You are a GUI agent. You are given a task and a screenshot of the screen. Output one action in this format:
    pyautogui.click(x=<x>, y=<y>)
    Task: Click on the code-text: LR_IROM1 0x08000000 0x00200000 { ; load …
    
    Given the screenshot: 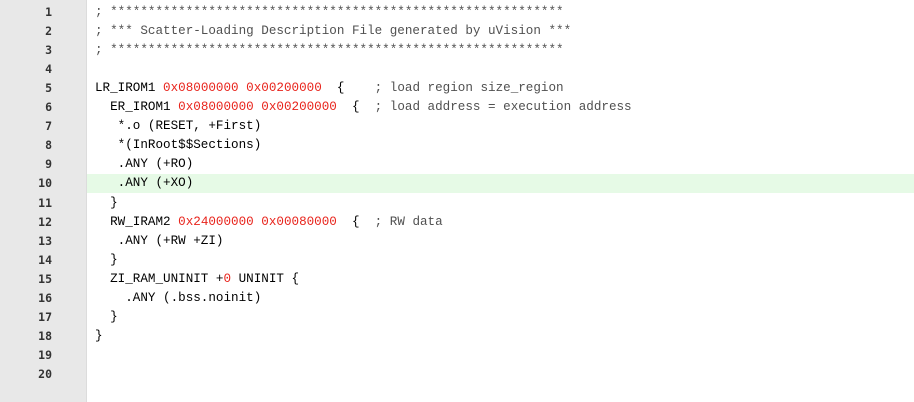 What is the action you would take?
    pyautogui.click(x=329, y=88)
    